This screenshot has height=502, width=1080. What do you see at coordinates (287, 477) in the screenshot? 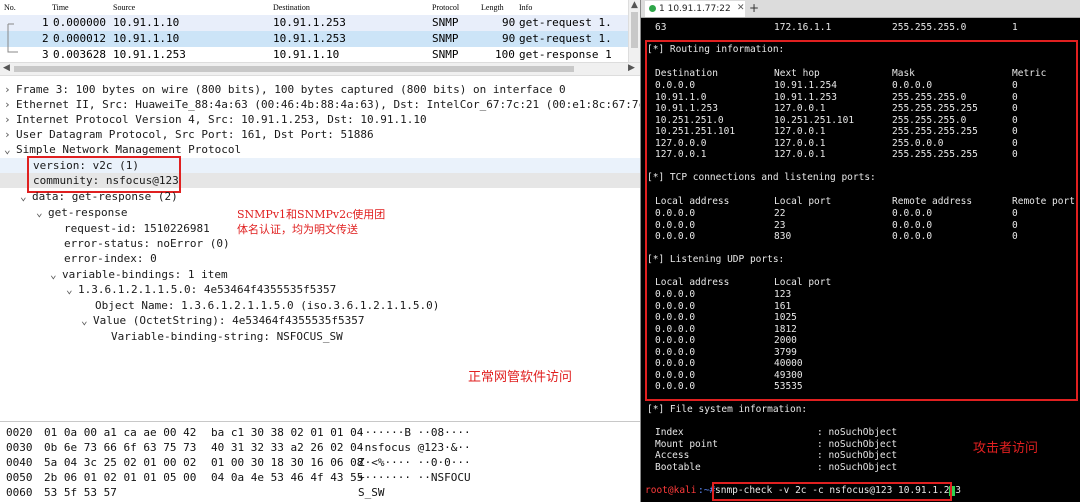
I see `bytes-hex: 04 0a 4e 53 46 4f 43 55` at bounding box center [287, 477].